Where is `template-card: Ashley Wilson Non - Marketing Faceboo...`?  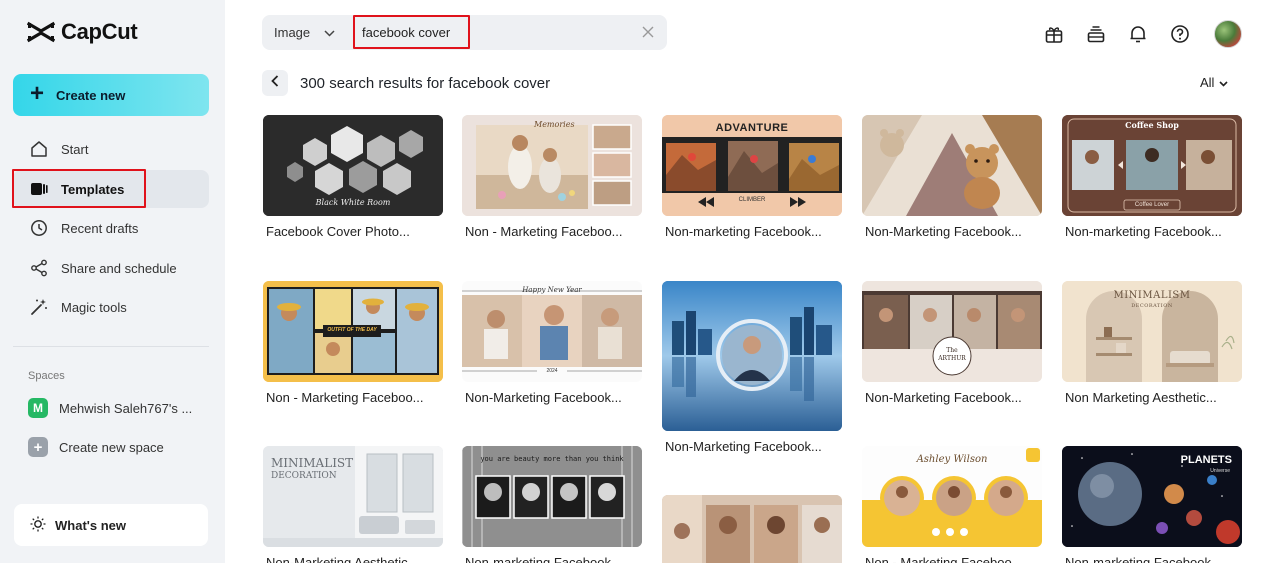
template-card: Ashley Wilson Non - Marketing Faceboo... is located at coordinates (952, 504).